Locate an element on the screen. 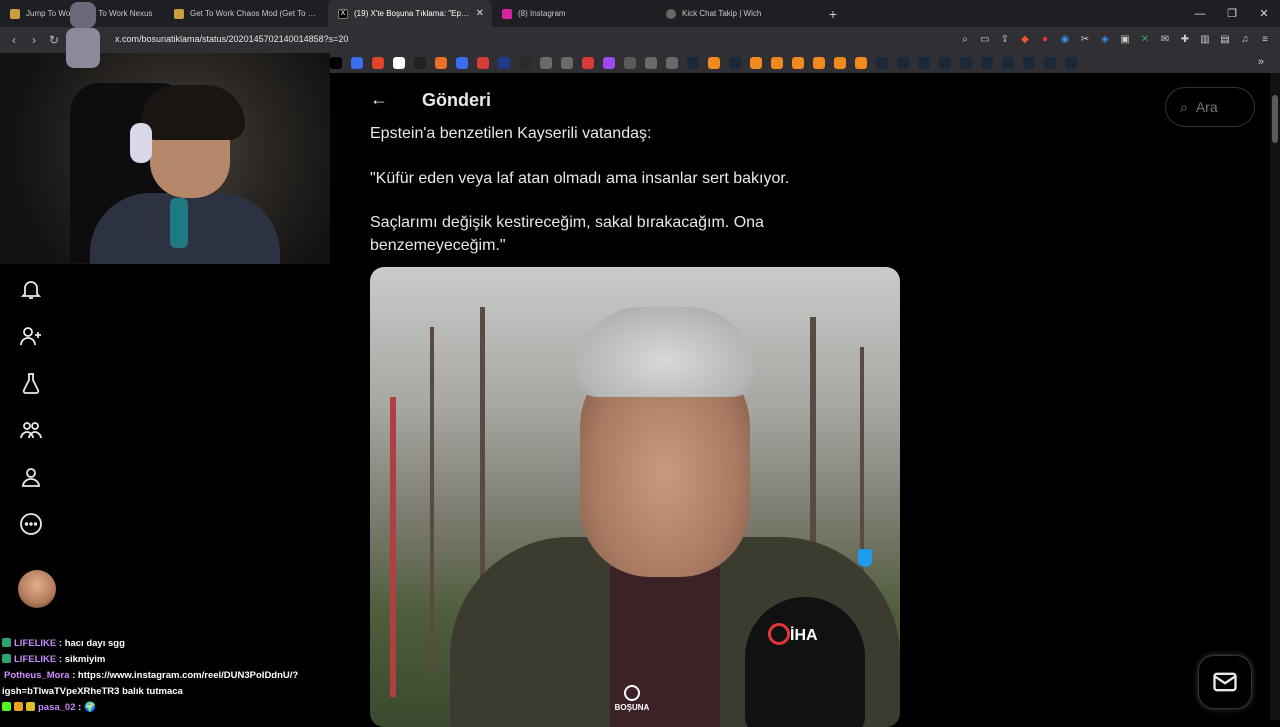 The width and height of the screenshot is (1280, 727). mascot-head is located at coordinates (83, 15).